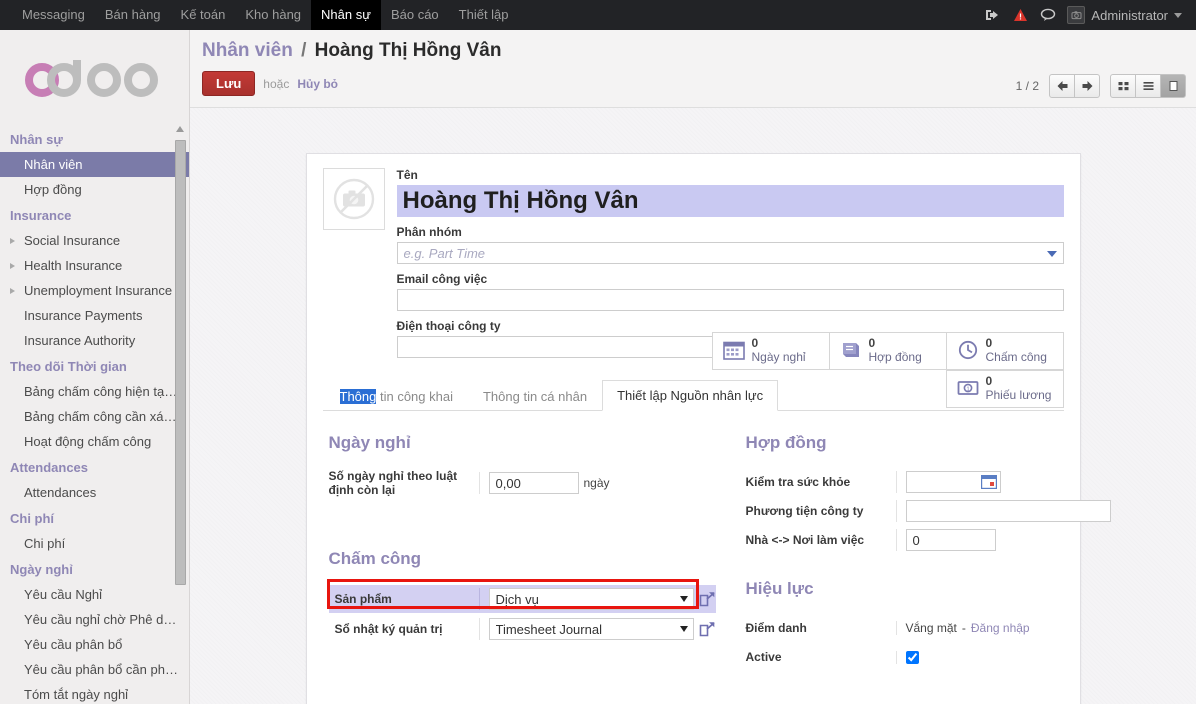  I want to click on form-view-button, so click(1173, 86).